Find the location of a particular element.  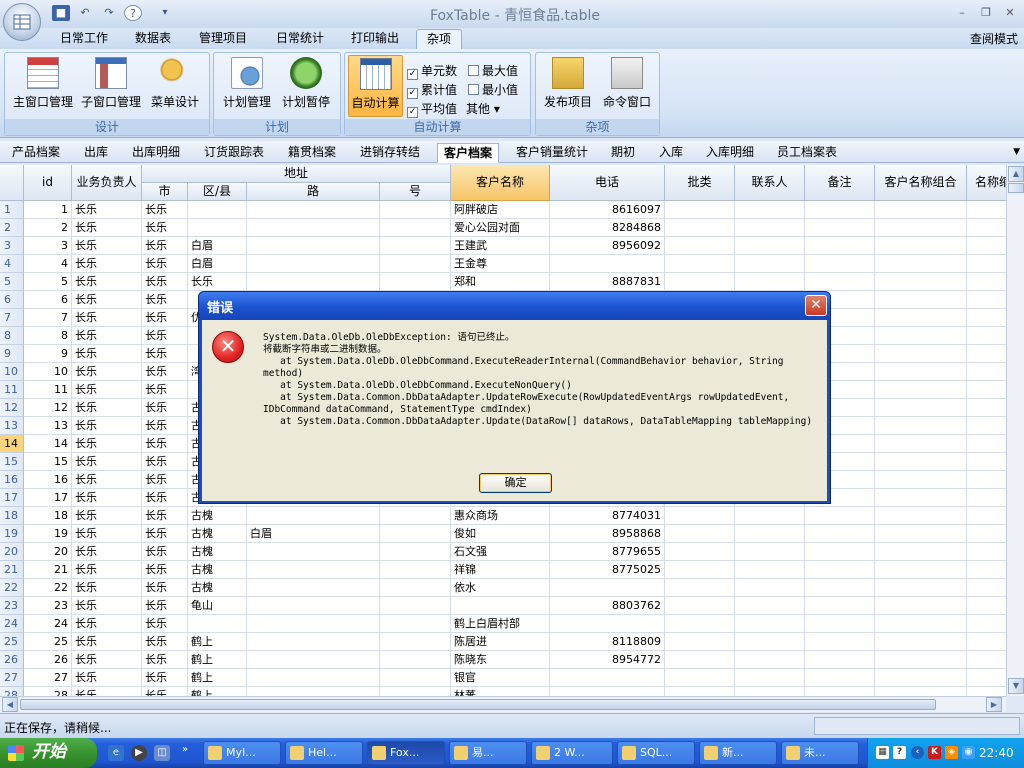

cell-customer-name: 王建武 is located at coordinates (500, 246).